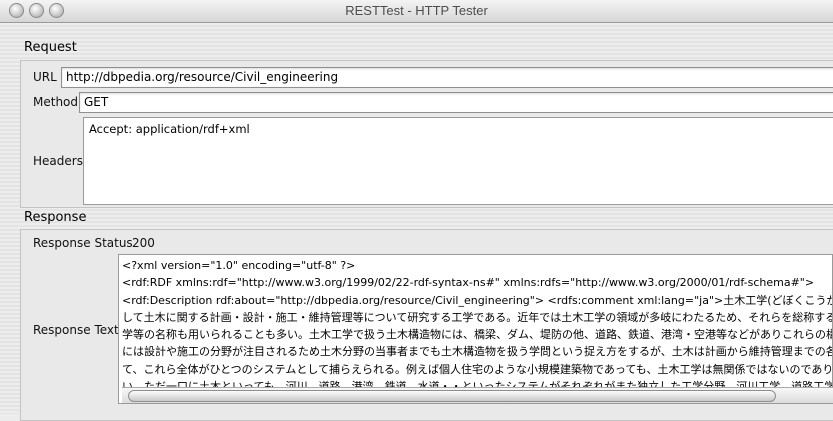 Image resolution: width=833 pixels, height=421 pixels. I want to click on response-status-label: Response Status, so click(83, 243).